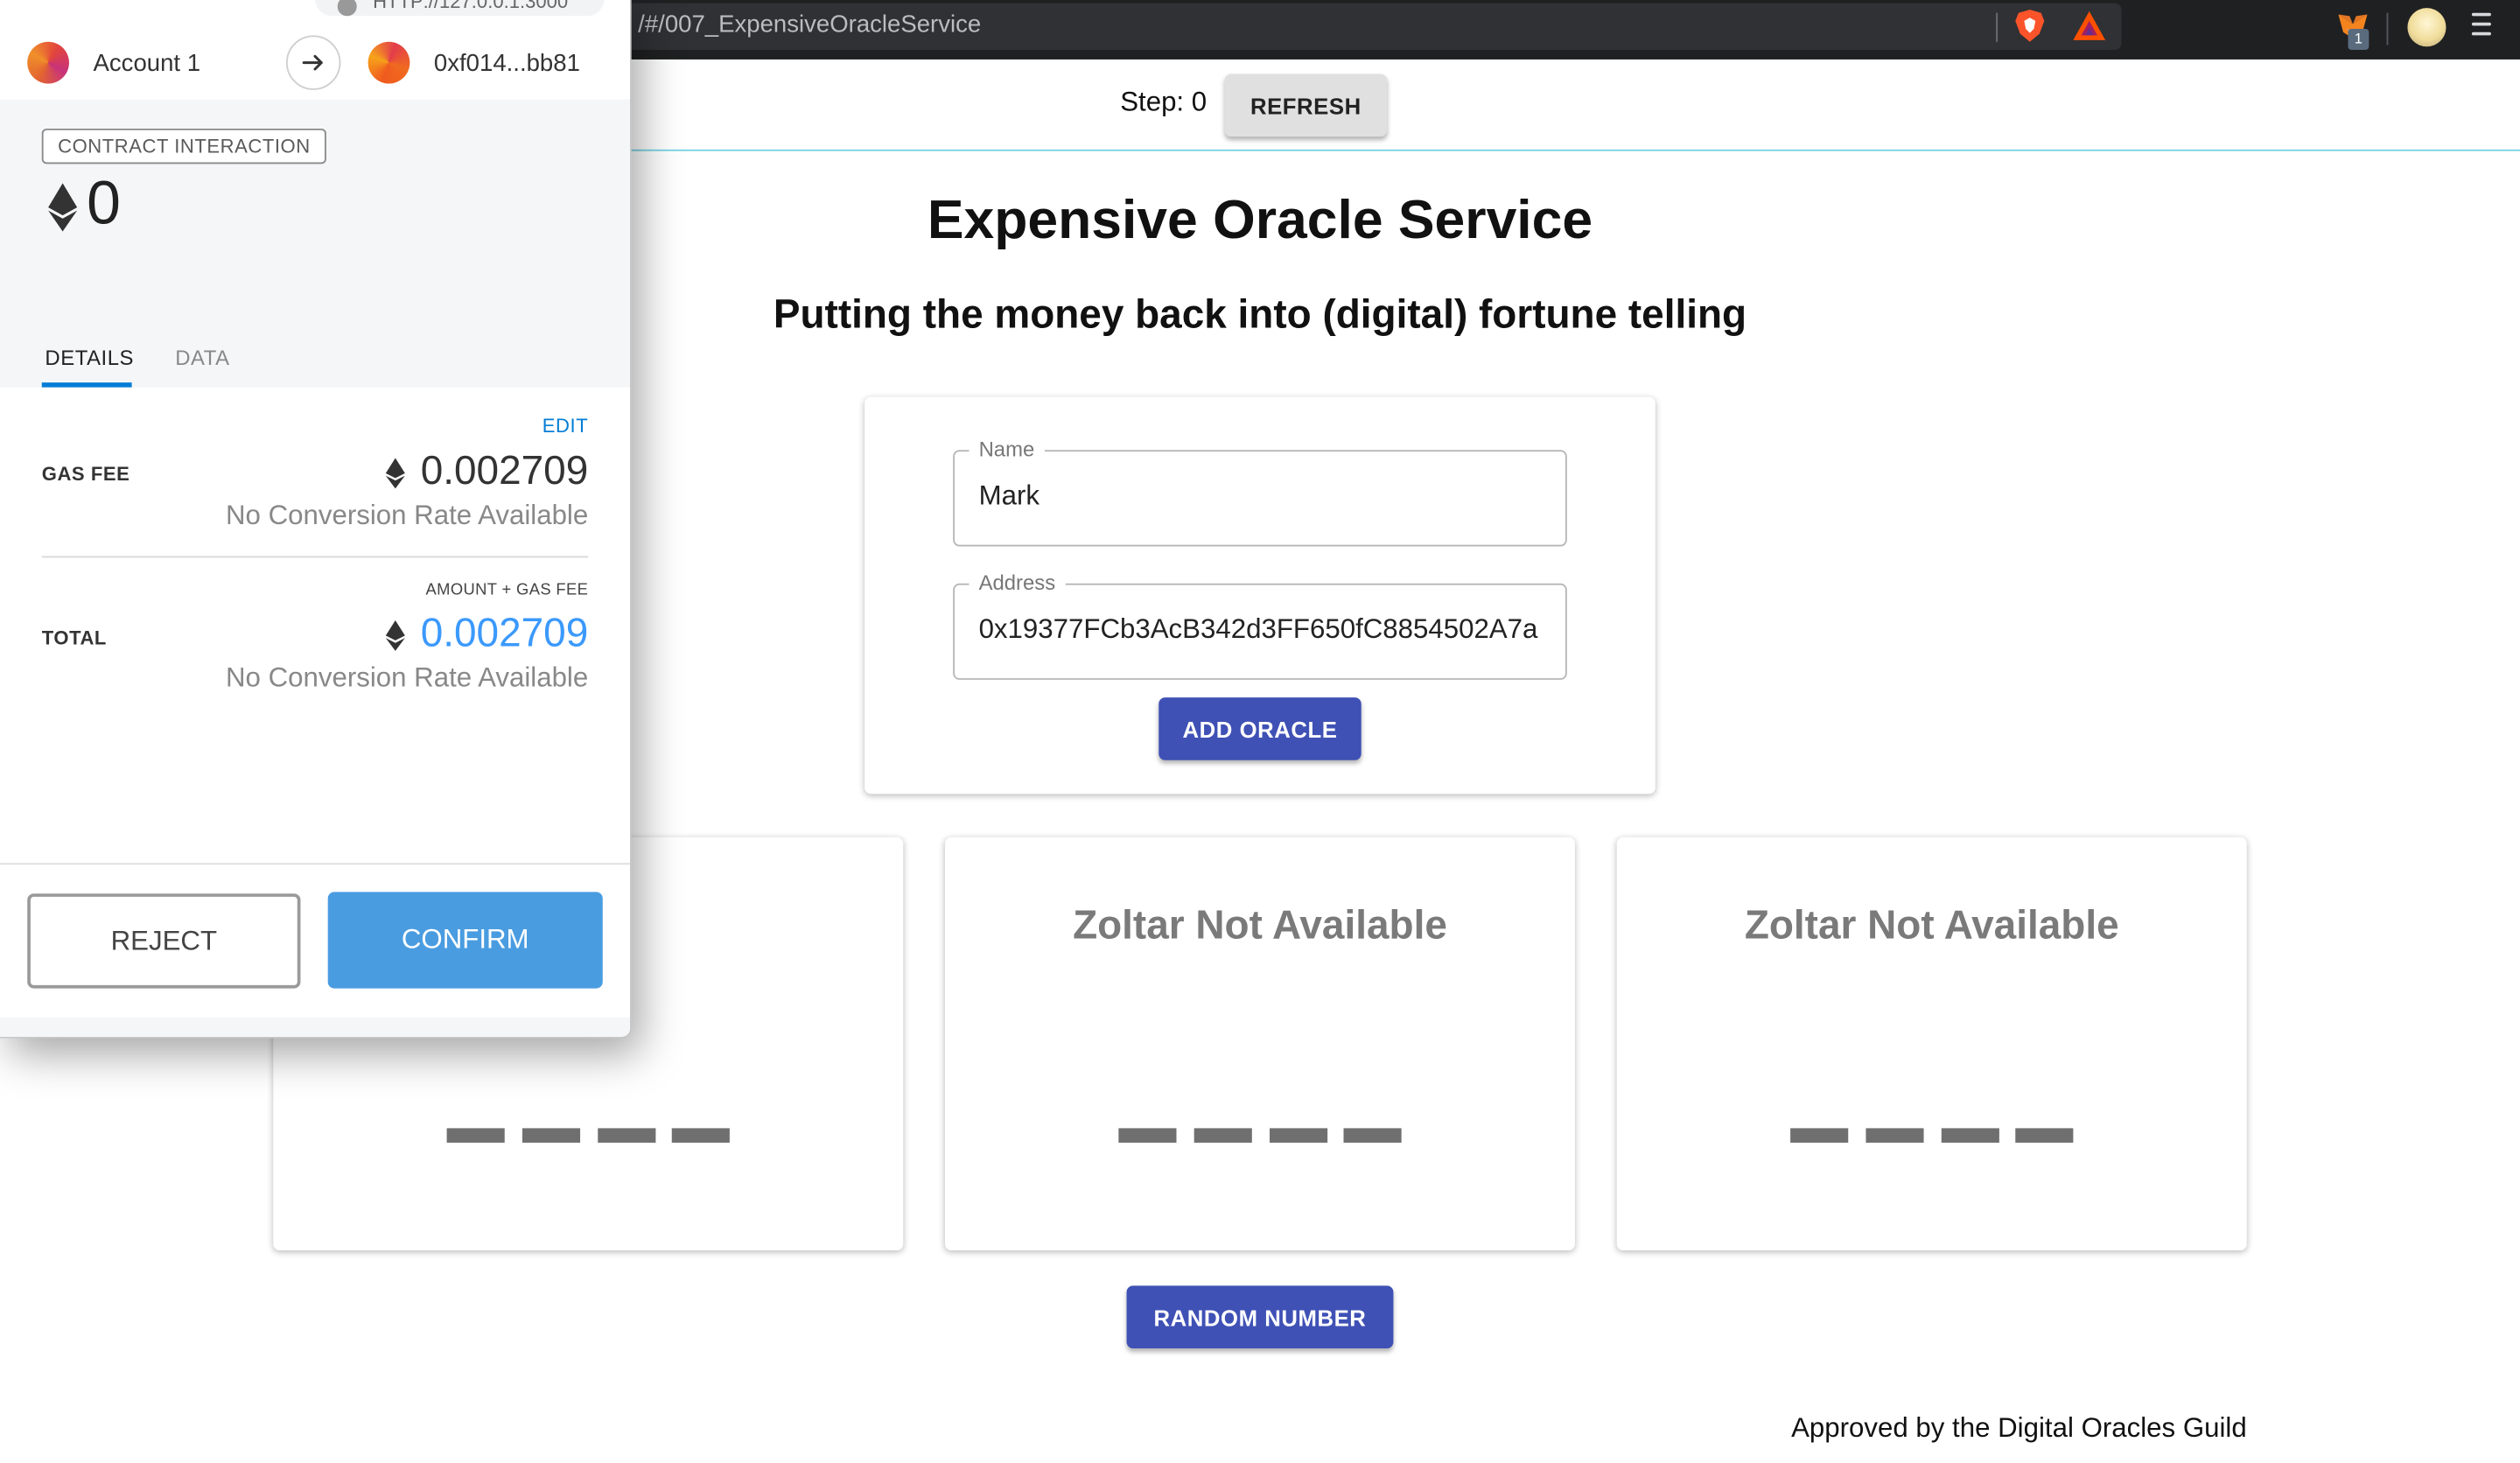 The height and width of the screenshot is (1463, 2520). Describe the element at coordinates (504, 633) in the screenshot. I see `total-value: 0.002709` at that location.